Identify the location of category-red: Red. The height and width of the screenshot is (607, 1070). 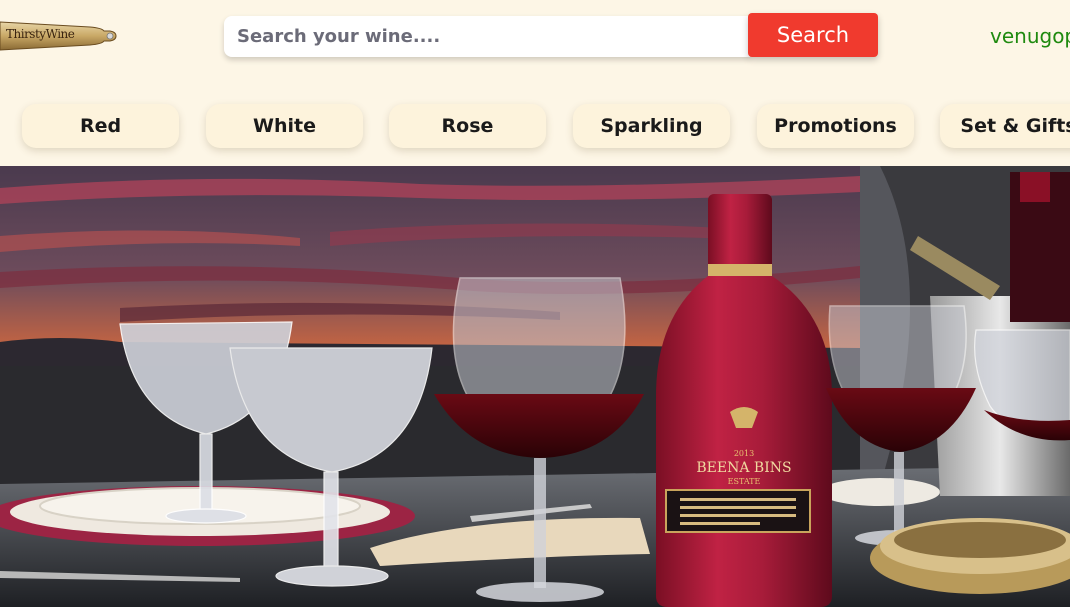
(100, 126).